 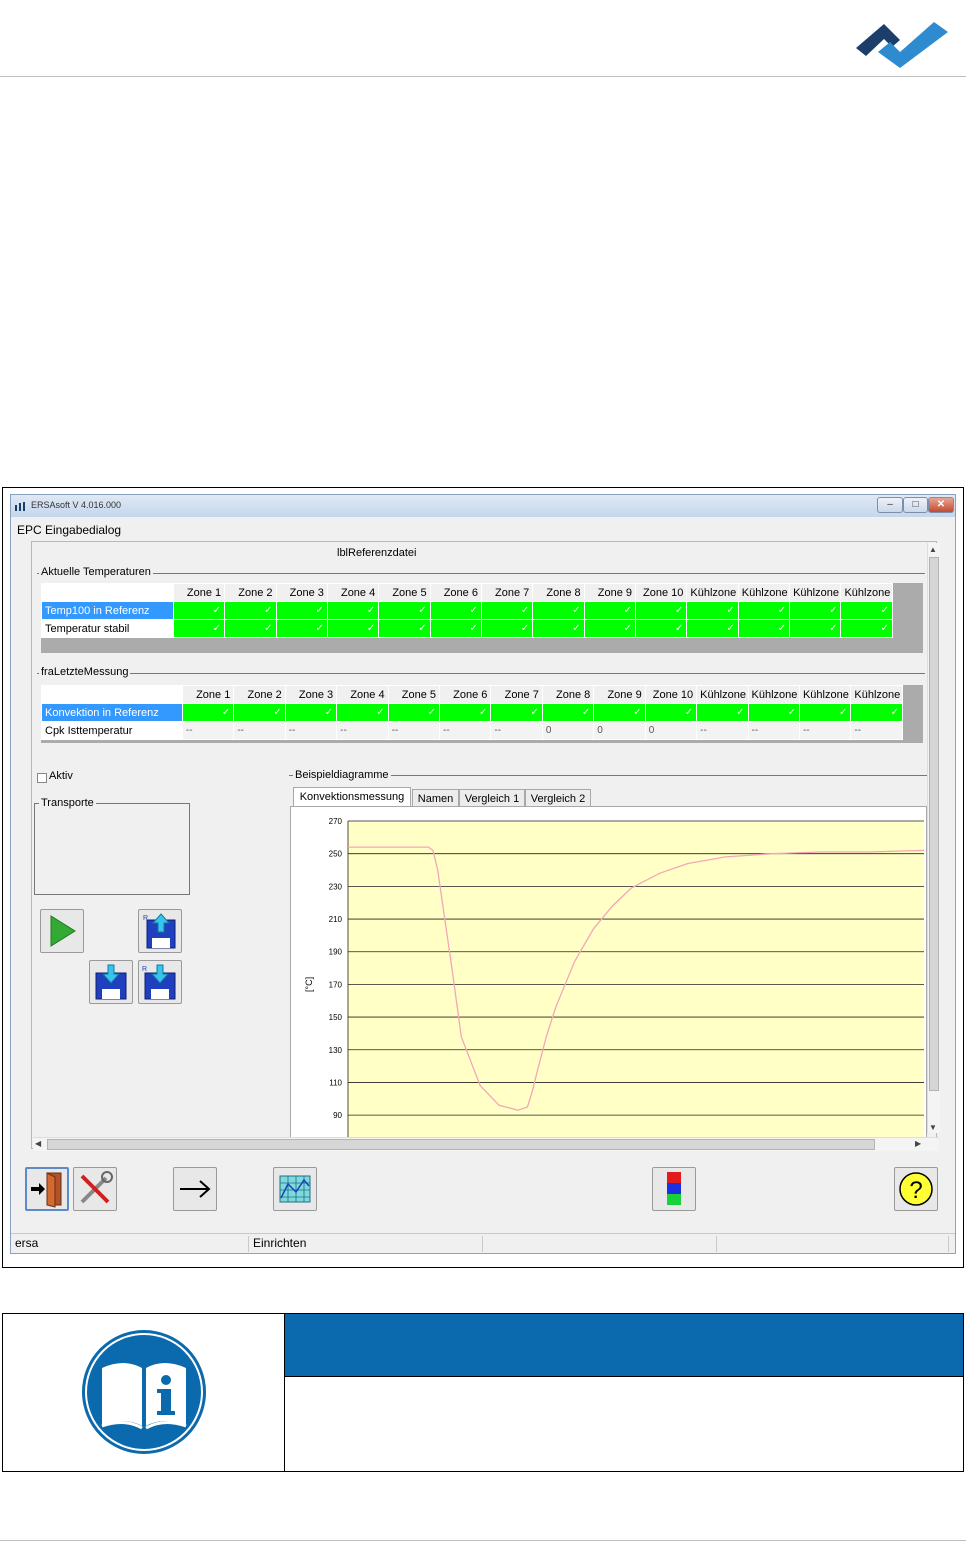 What do you see at coordinates (107, 628) in the screenshot?
I see `row-label: Temperatur stabil` at bounding box center [107, 628].